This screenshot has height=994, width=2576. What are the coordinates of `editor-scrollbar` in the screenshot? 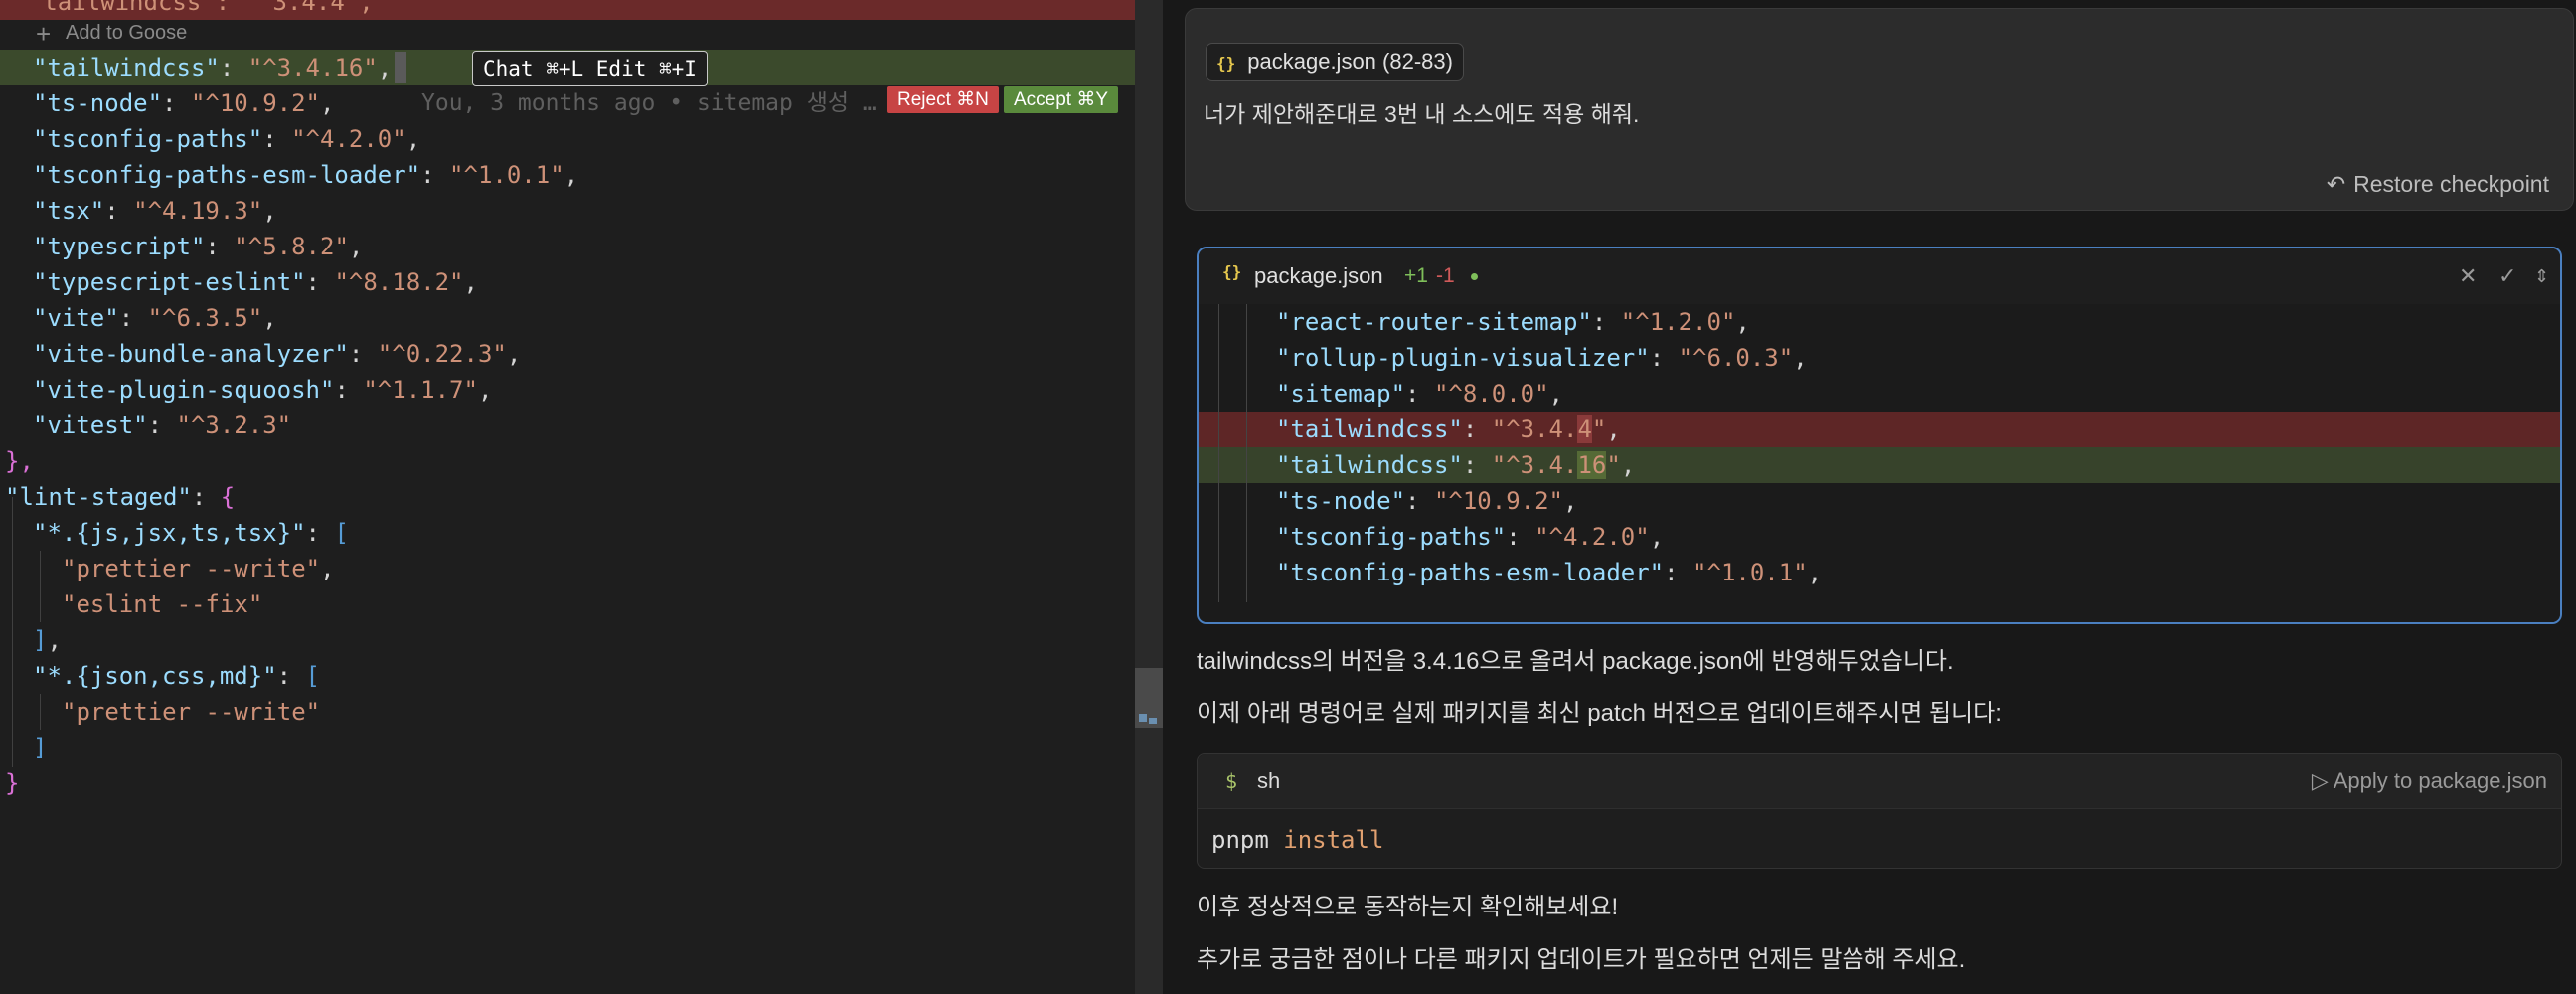 It's located at (1149, 497).